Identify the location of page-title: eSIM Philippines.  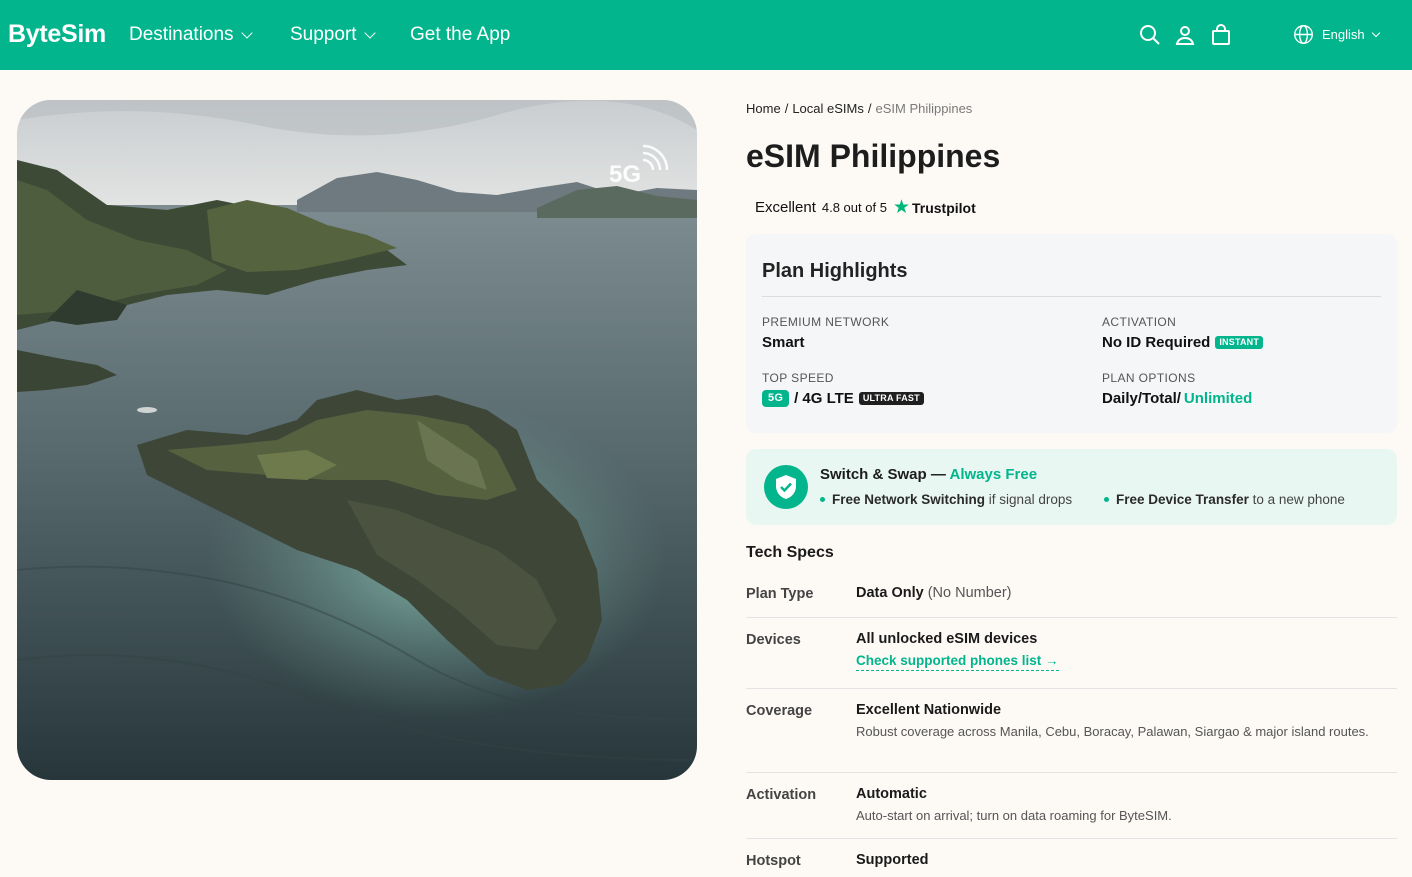
(873, 156).